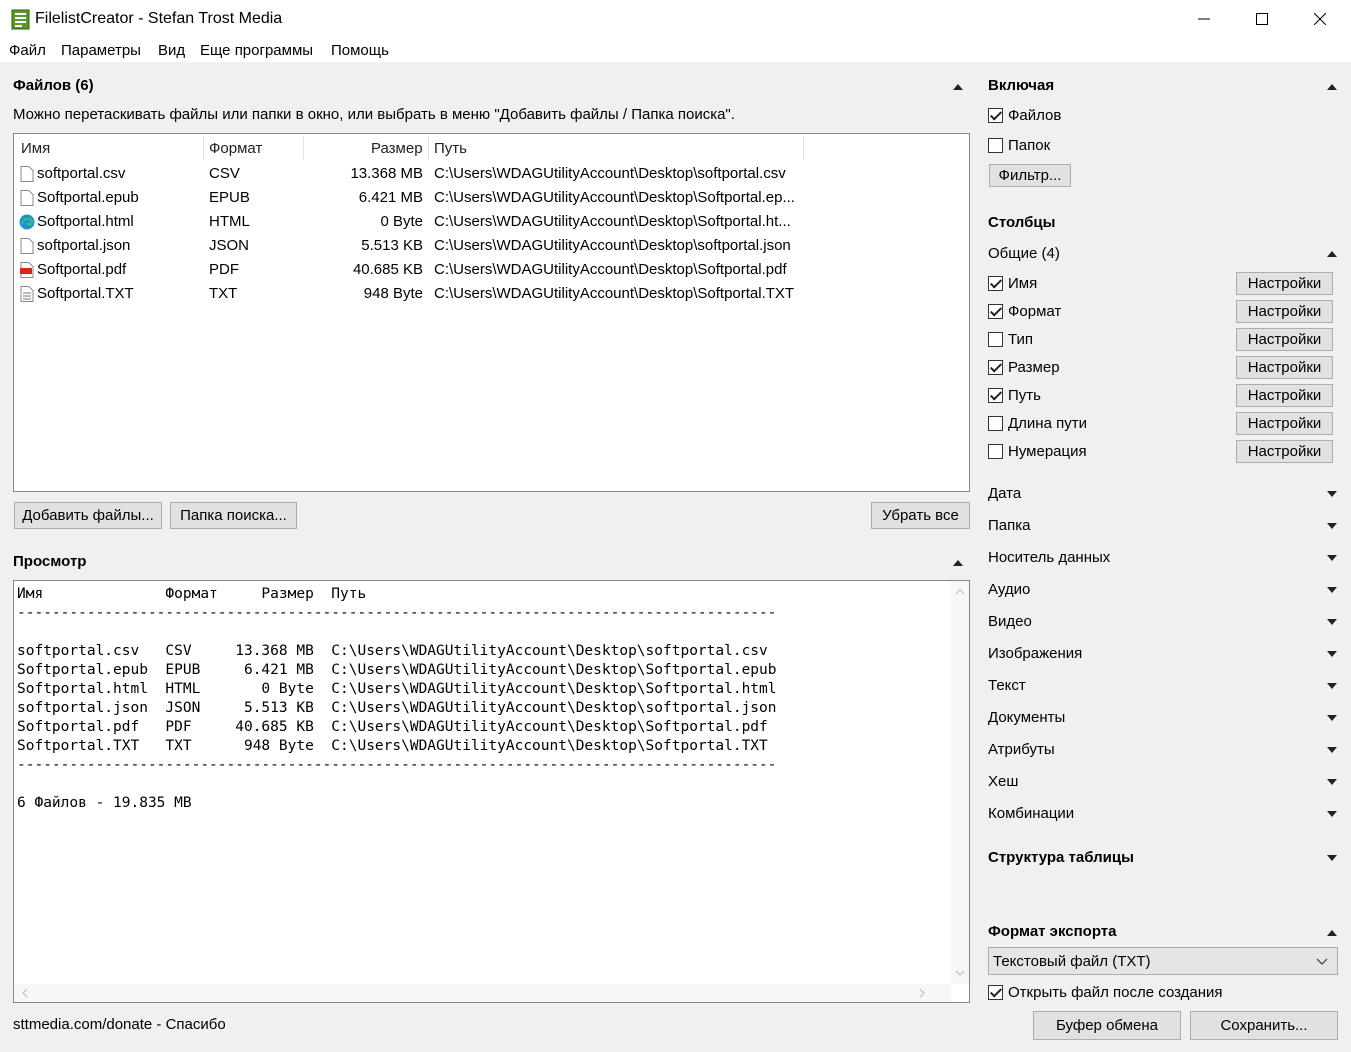  What do you see at coordinates (397, 148) in the screenshot?
I see `col-header-size: Размер` at bounding box center [397, 148].